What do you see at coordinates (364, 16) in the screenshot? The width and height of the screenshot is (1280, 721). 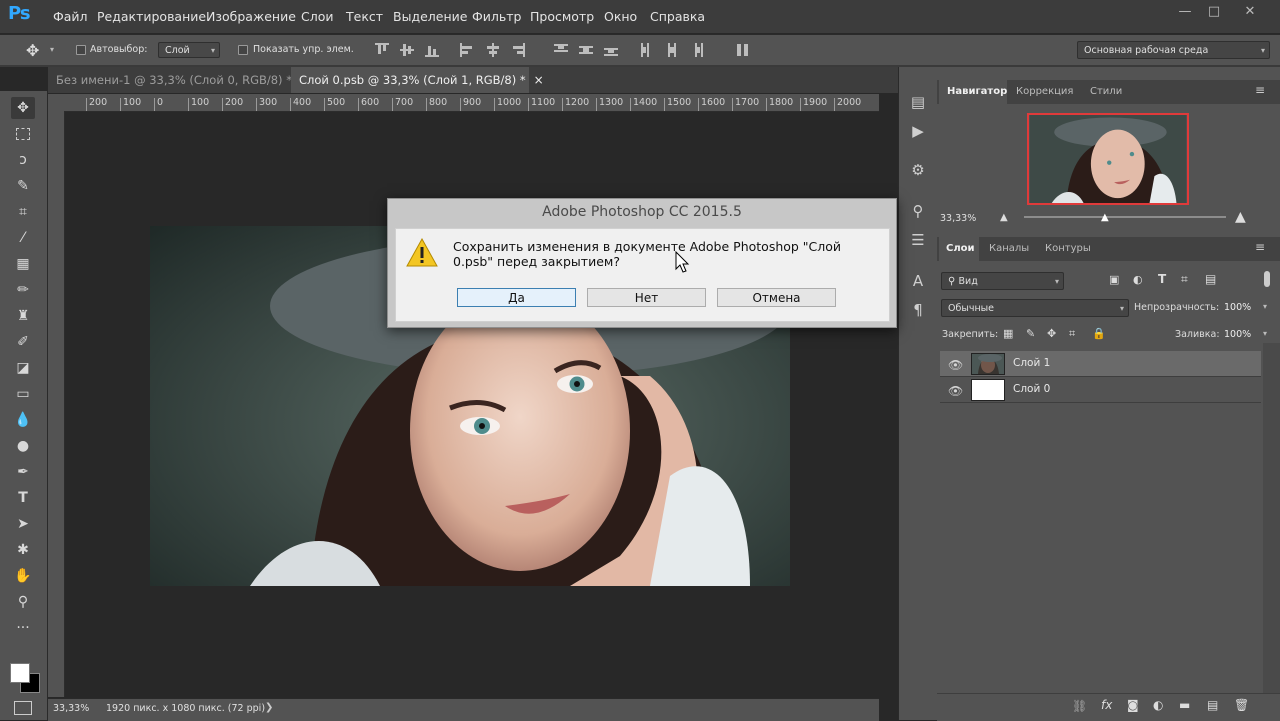 I see `menu-type: Текст` at bounding box center [364, 16].